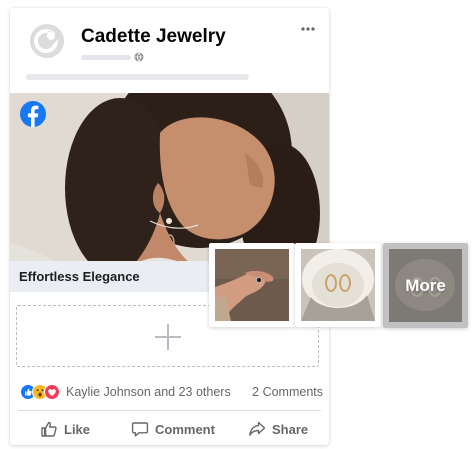 The image size is (472, 449). I want to click on comment-count: 2 Comments, so click(287, 392).